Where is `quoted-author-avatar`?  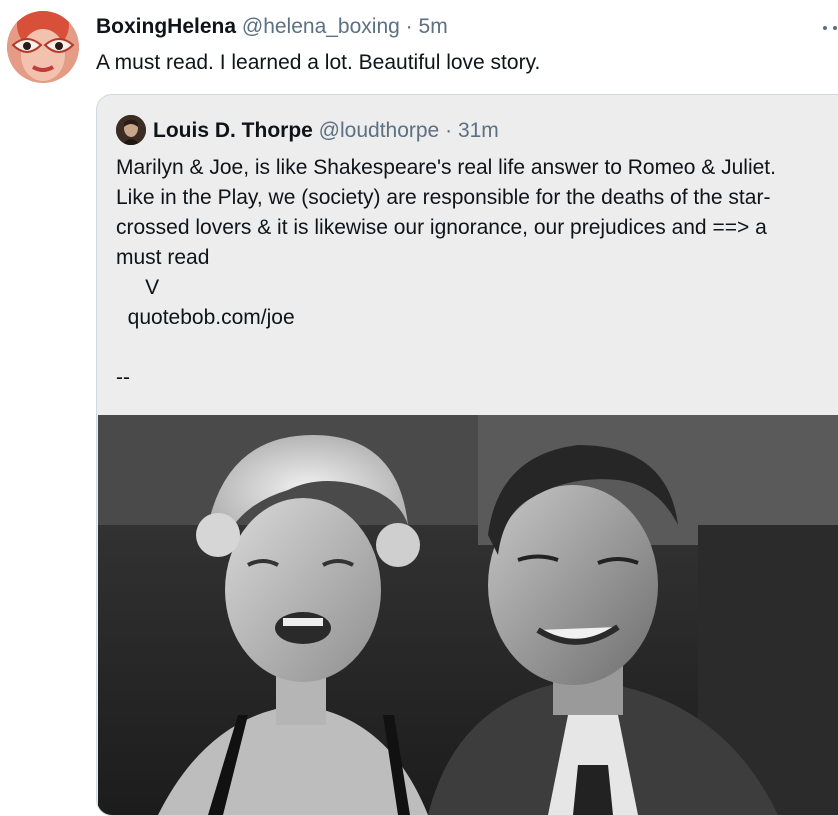 quoted-author-avatar is located at coordinates (131, 130).